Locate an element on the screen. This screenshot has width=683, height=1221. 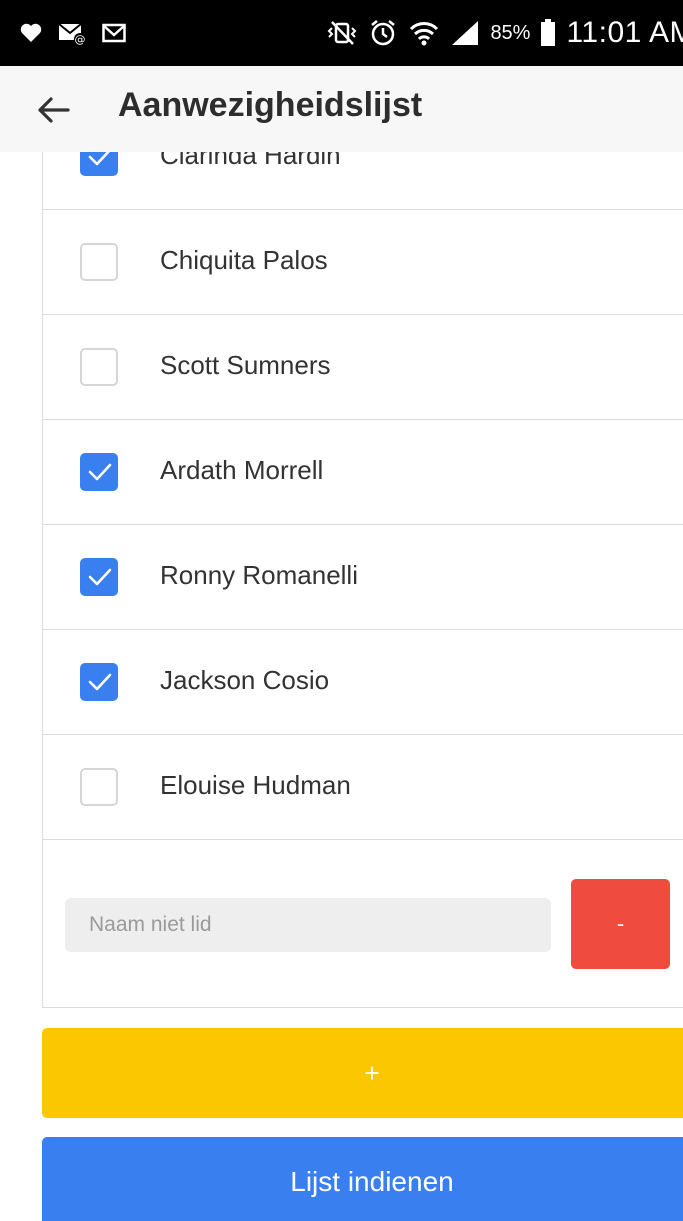
attendee-row: Ardath Morrell is located at coordinates (363, 472).